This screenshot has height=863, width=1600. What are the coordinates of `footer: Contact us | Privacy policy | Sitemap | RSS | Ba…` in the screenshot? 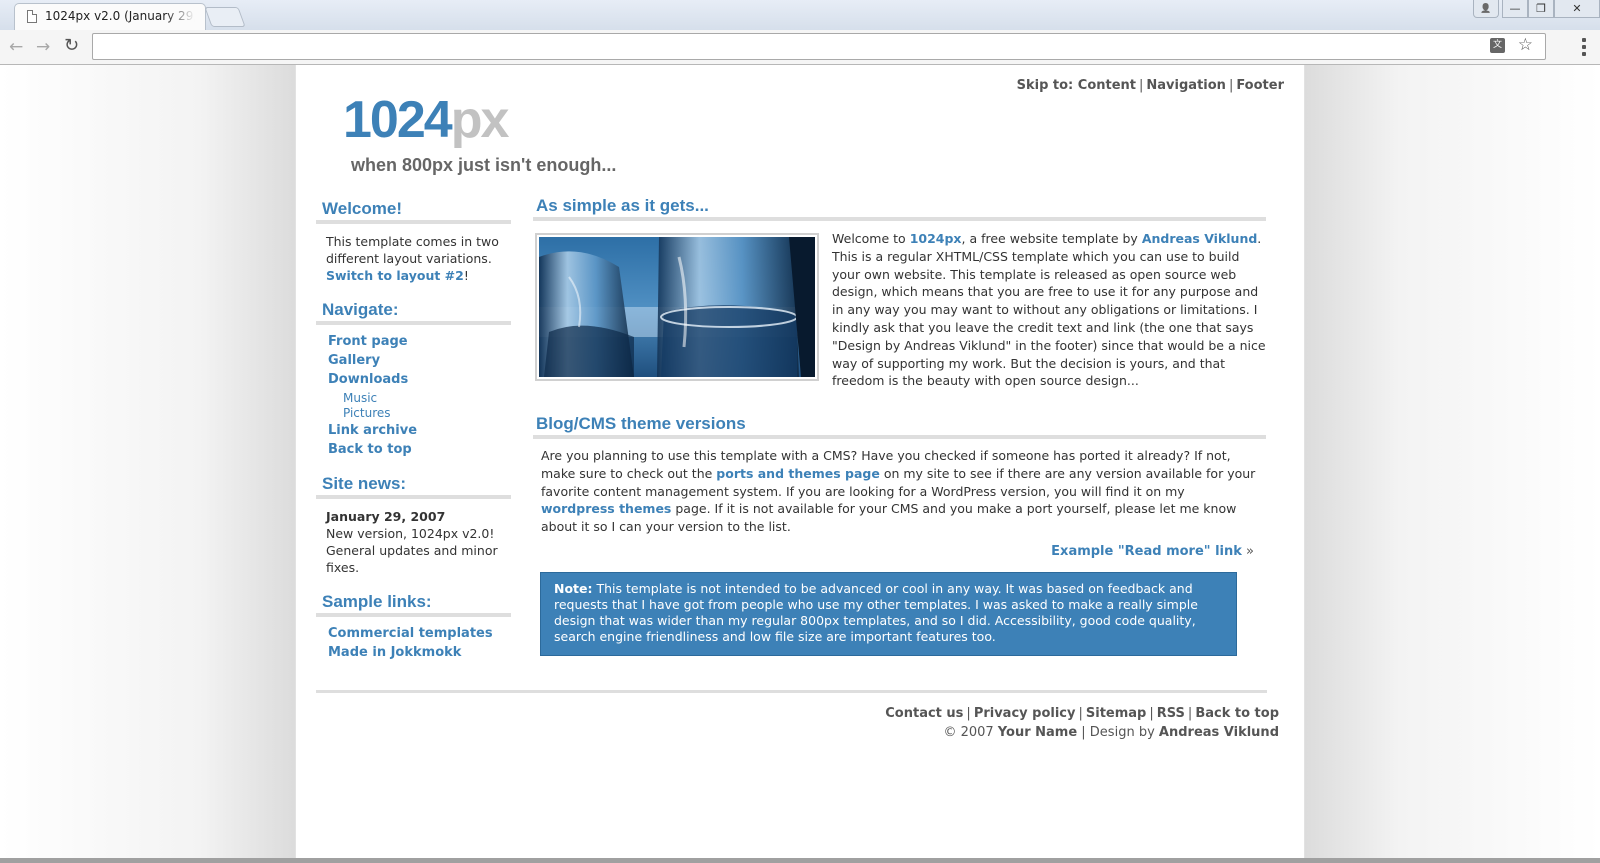 It's located at (1082, 723).